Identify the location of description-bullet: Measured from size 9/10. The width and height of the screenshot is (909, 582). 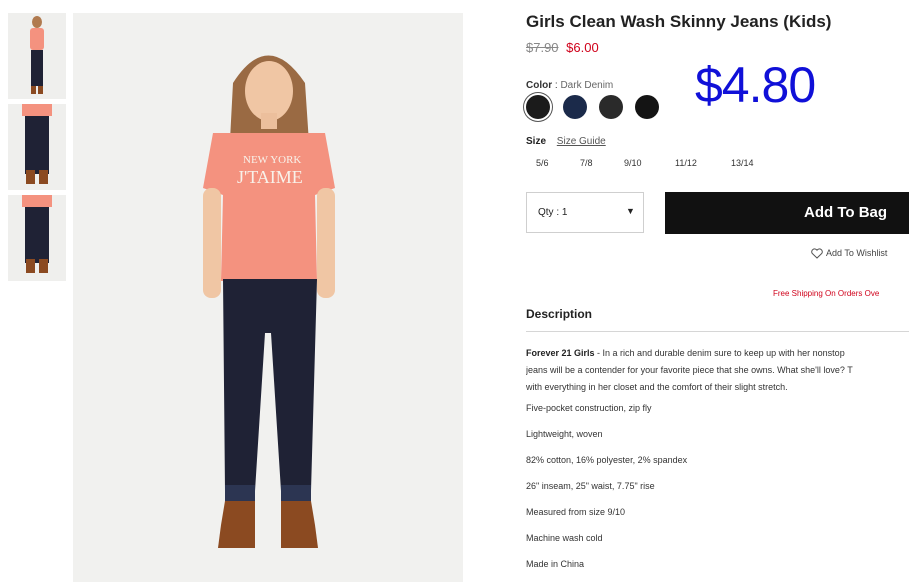
(576, 512).